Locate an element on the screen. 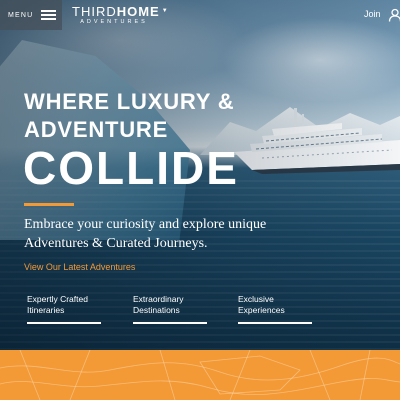 Image resolution: width=400 pixels, height=400 pixels. map-lines-decoration is located at coordinates (200, 375).